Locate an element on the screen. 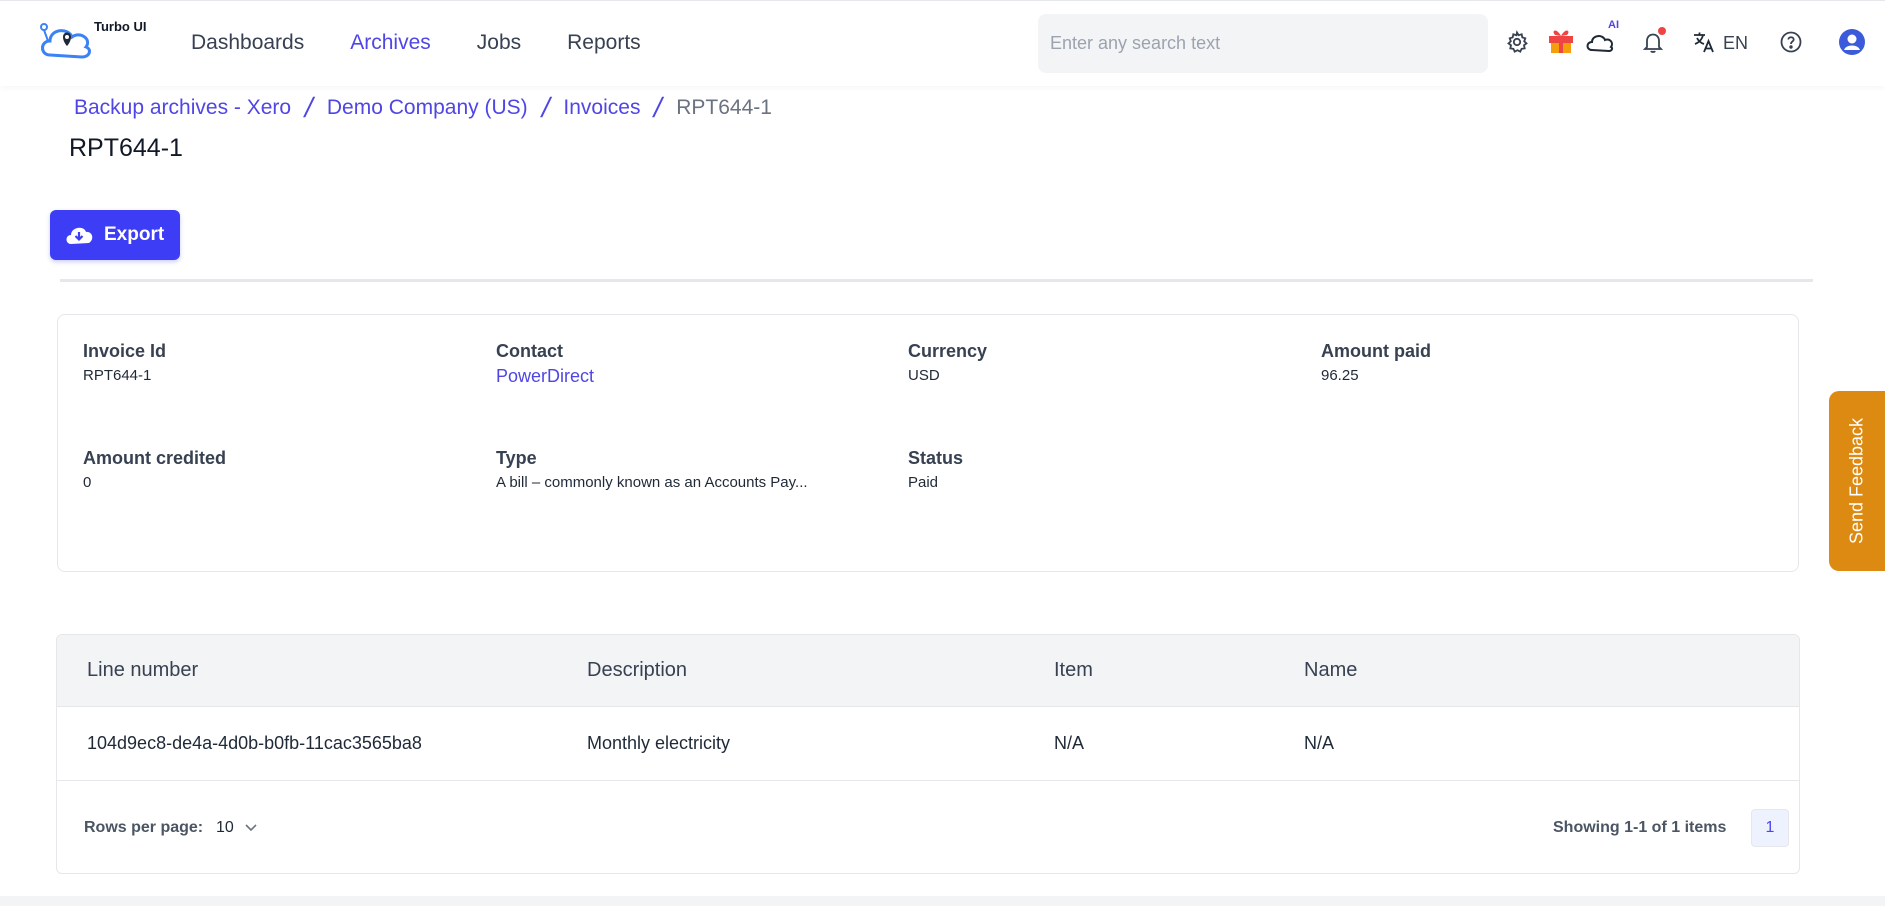  send-feedback-label: Send Feedback is located at coordinates (1856, 481).